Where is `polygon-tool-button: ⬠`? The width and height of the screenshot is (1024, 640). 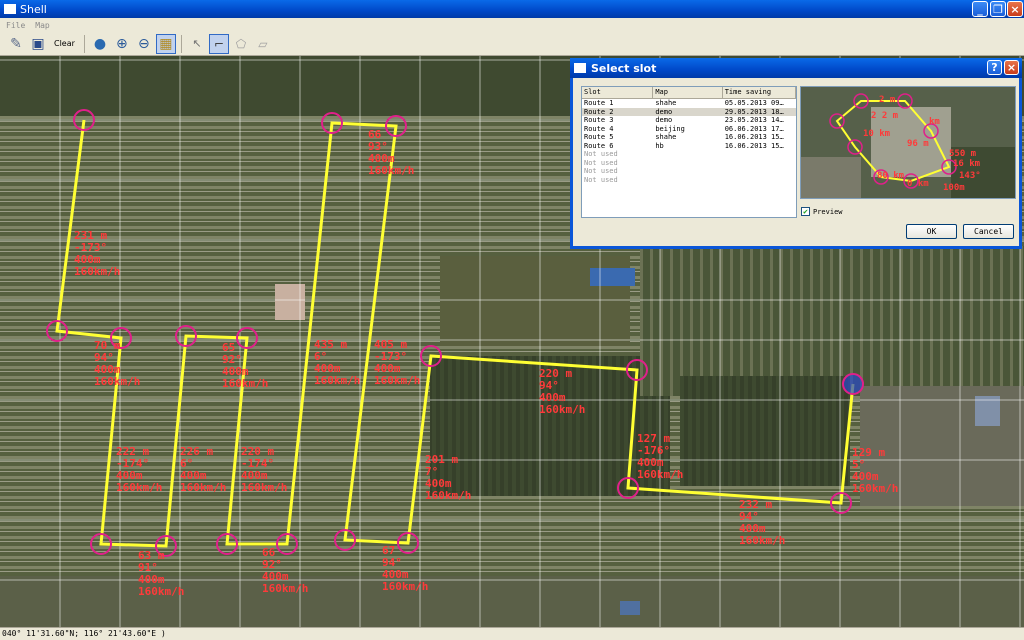
polygon-tool-button: ⬠ is located at coordinates (241, 44).